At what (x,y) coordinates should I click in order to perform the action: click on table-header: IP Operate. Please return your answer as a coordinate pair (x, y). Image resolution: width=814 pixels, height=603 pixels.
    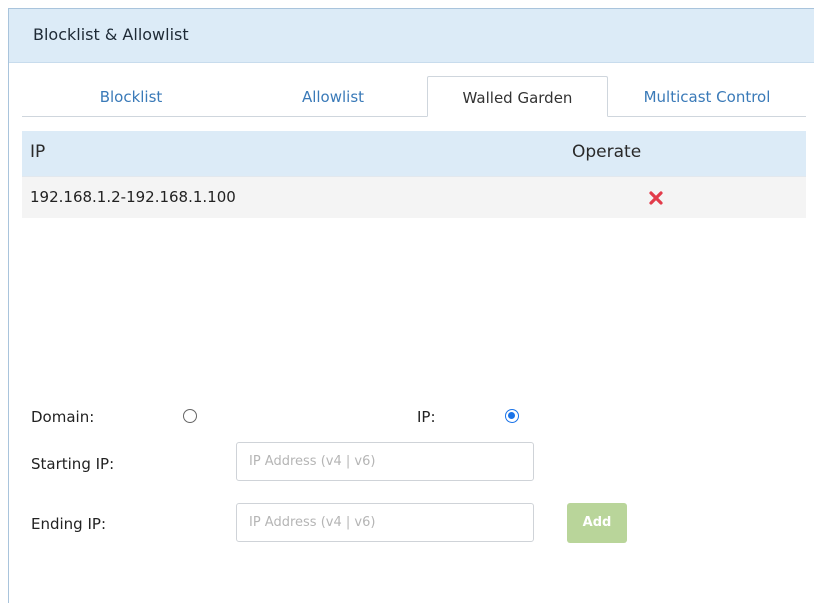
    Looking at the image, I should click on (414, 153).